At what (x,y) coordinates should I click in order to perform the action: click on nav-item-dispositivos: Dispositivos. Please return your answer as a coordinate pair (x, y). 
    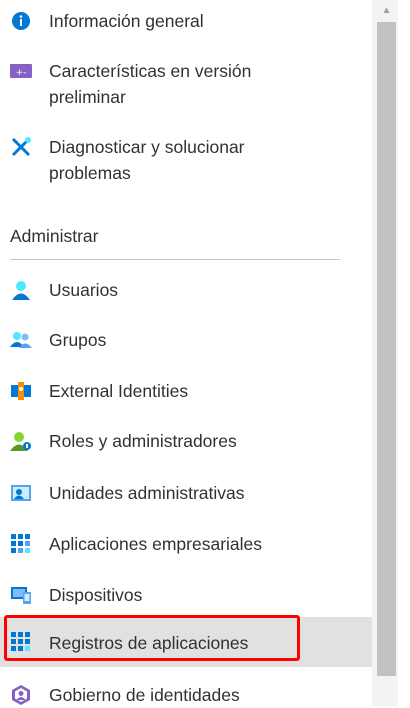
    Looking at the image, I should click on (186, 595).